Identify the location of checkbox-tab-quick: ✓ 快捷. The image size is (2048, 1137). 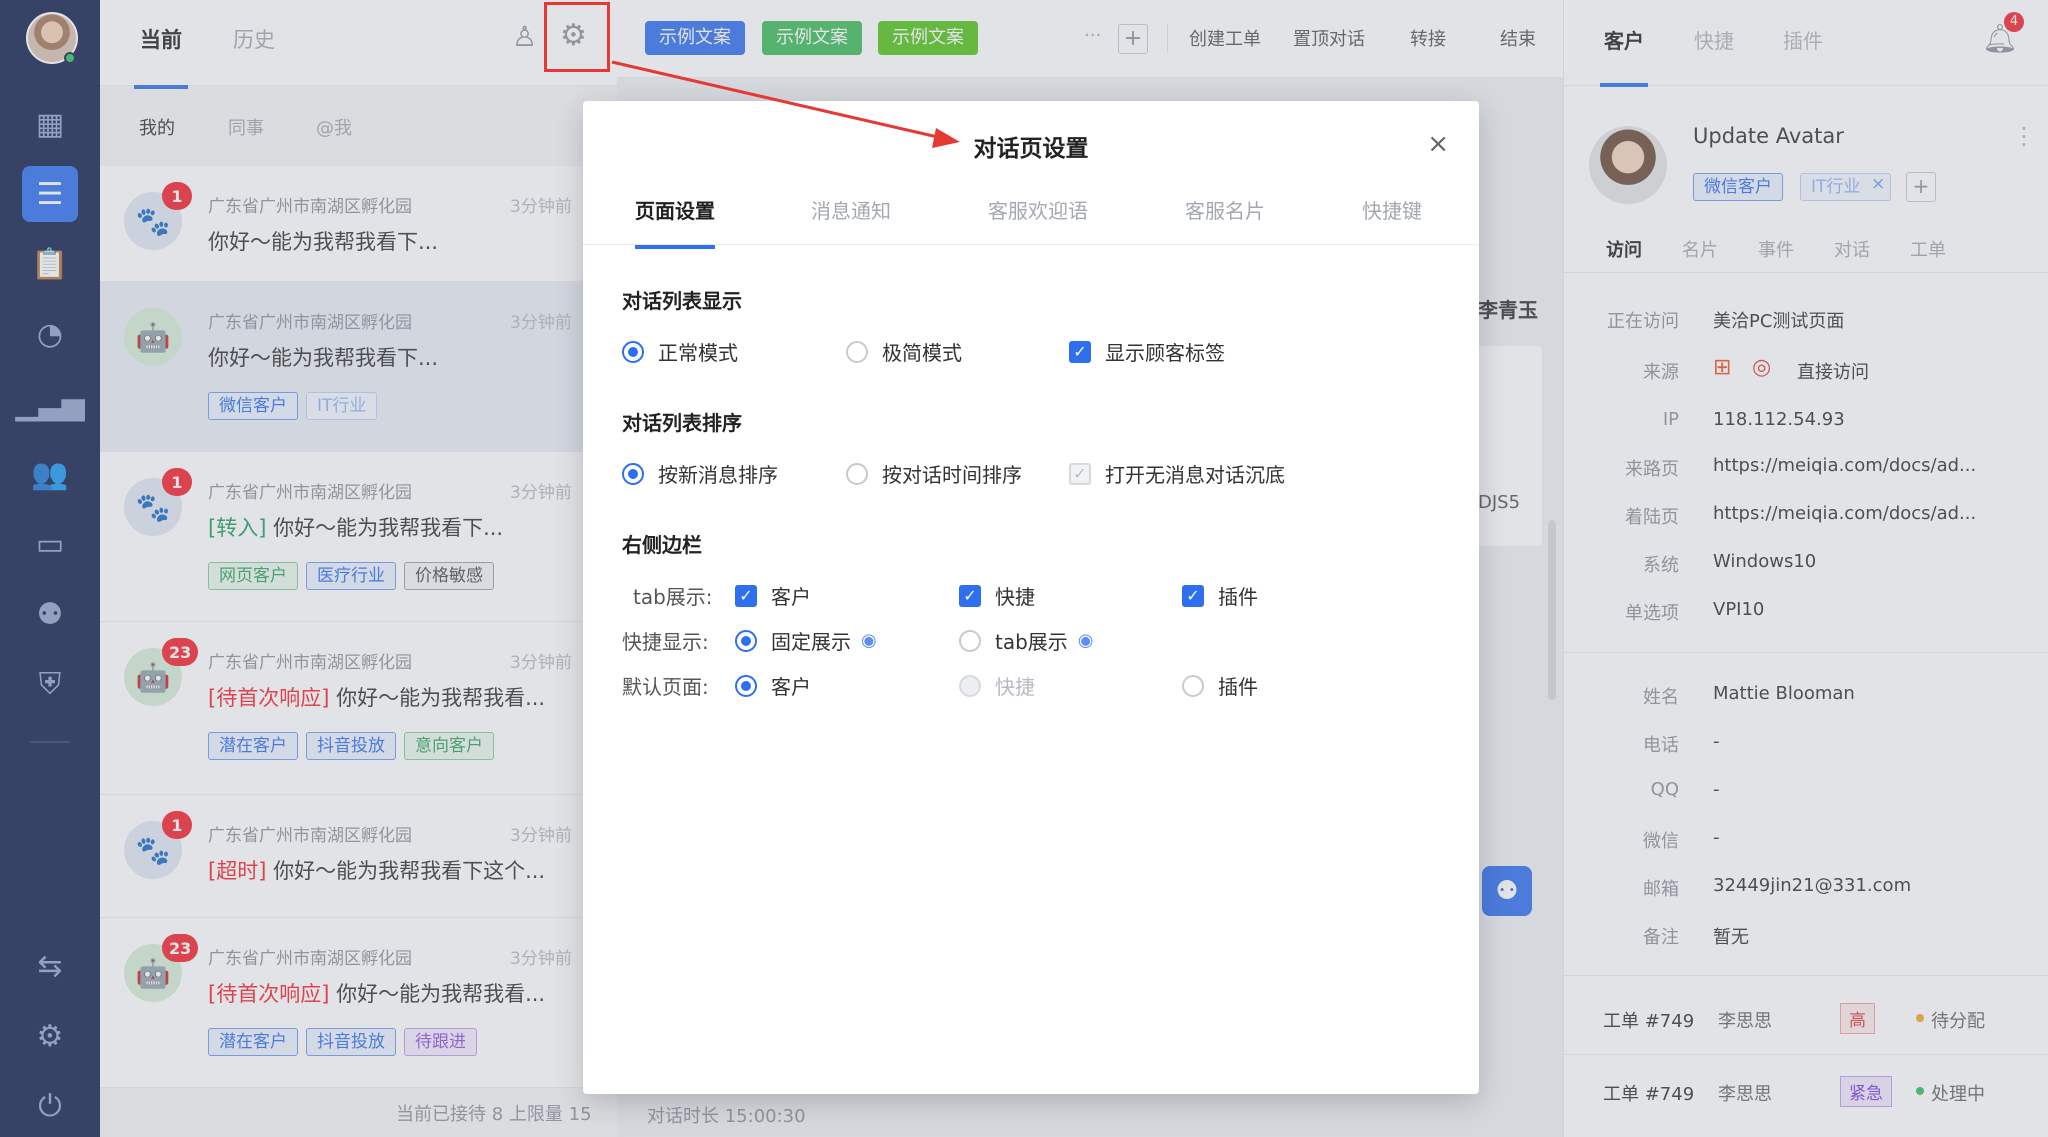
(997, 595).